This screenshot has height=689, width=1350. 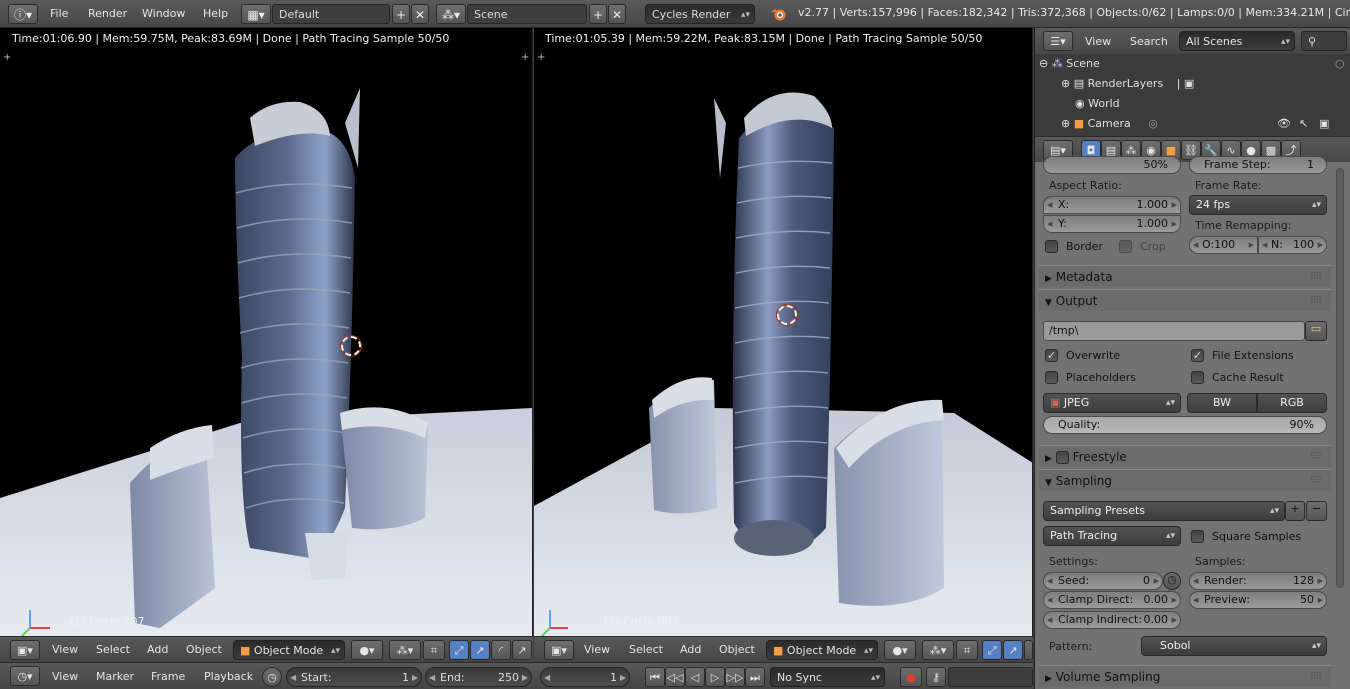 I want to click on crop-checkbox, so click(x=1125, y=246).